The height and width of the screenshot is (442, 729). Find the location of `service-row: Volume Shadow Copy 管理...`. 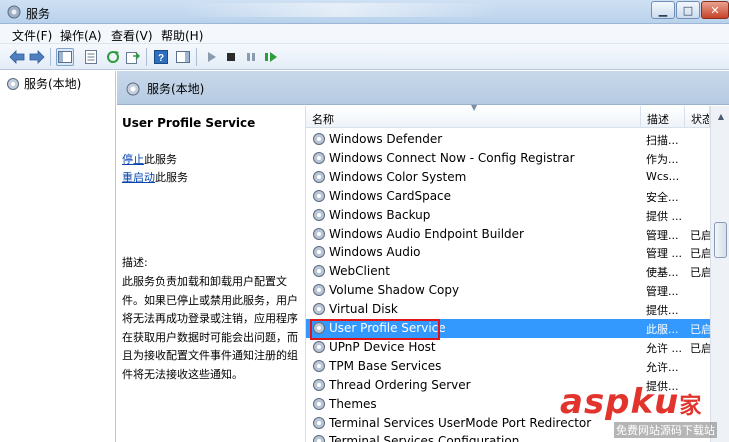

service-row: Volume Shadow Copy 管理... is located at coordinates (508, 290).